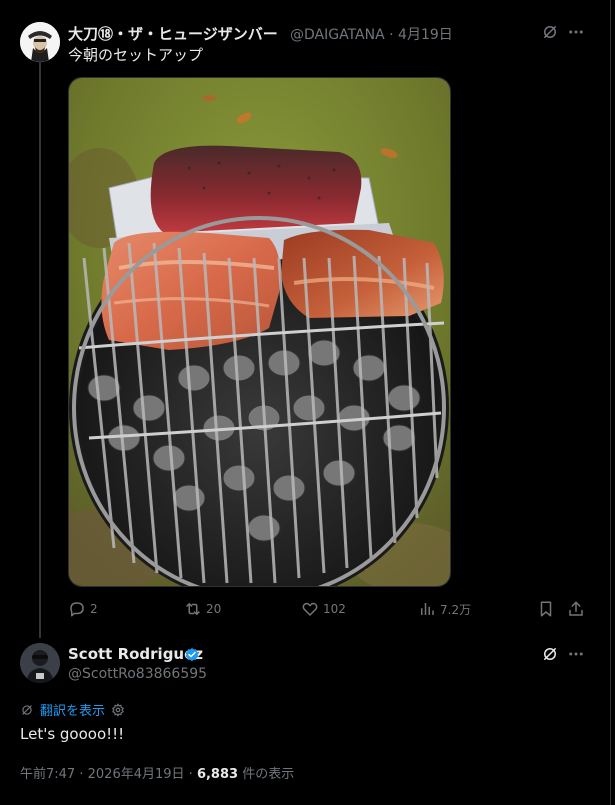  Describe the element at coordinates (193, 609) in the screenshot. I see `repost-icon` at that location.